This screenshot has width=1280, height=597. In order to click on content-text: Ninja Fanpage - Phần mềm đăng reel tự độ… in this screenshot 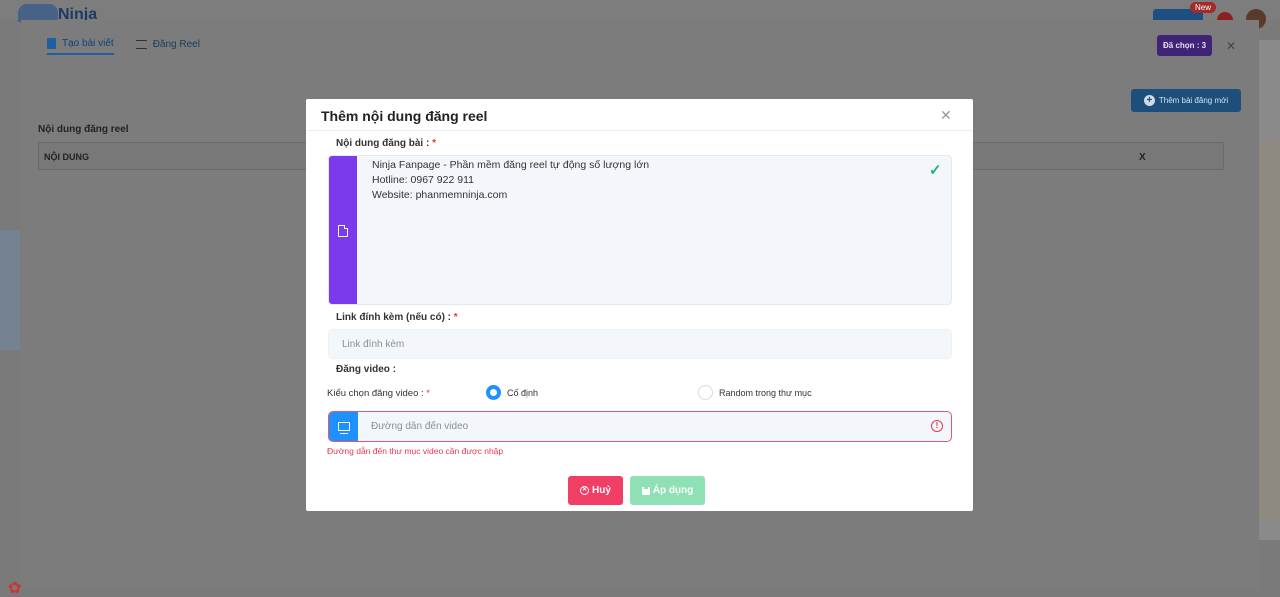, I will do `click(510, 180)`.